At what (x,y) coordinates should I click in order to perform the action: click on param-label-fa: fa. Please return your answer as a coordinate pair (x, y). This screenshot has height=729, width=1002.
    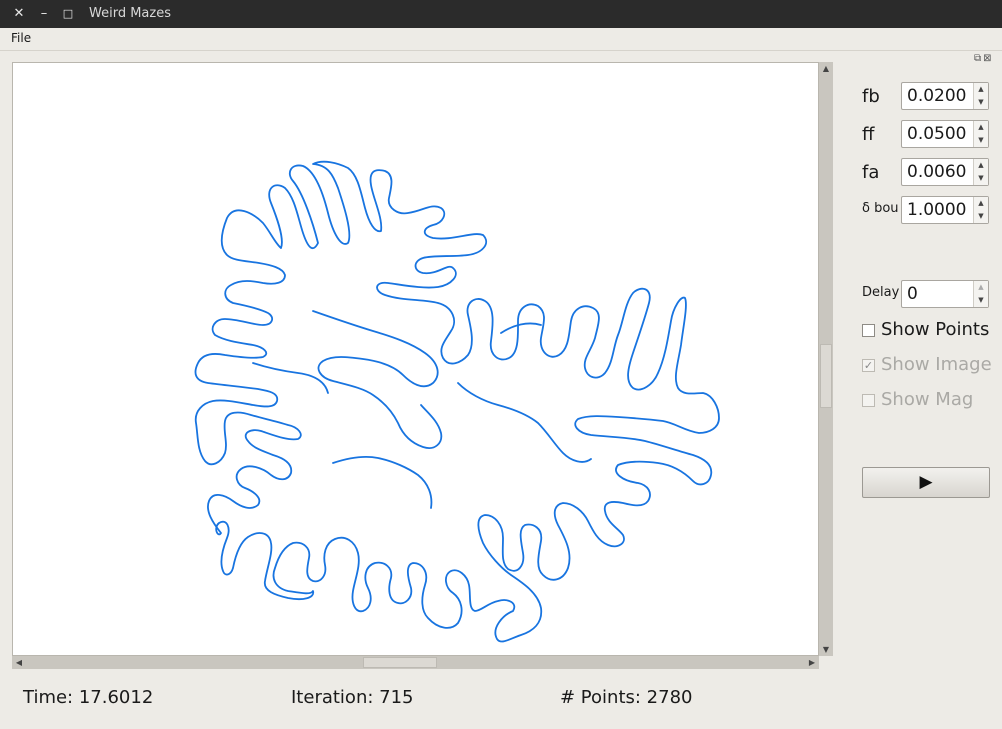
    Looking at the image, I should click on (871, 172).